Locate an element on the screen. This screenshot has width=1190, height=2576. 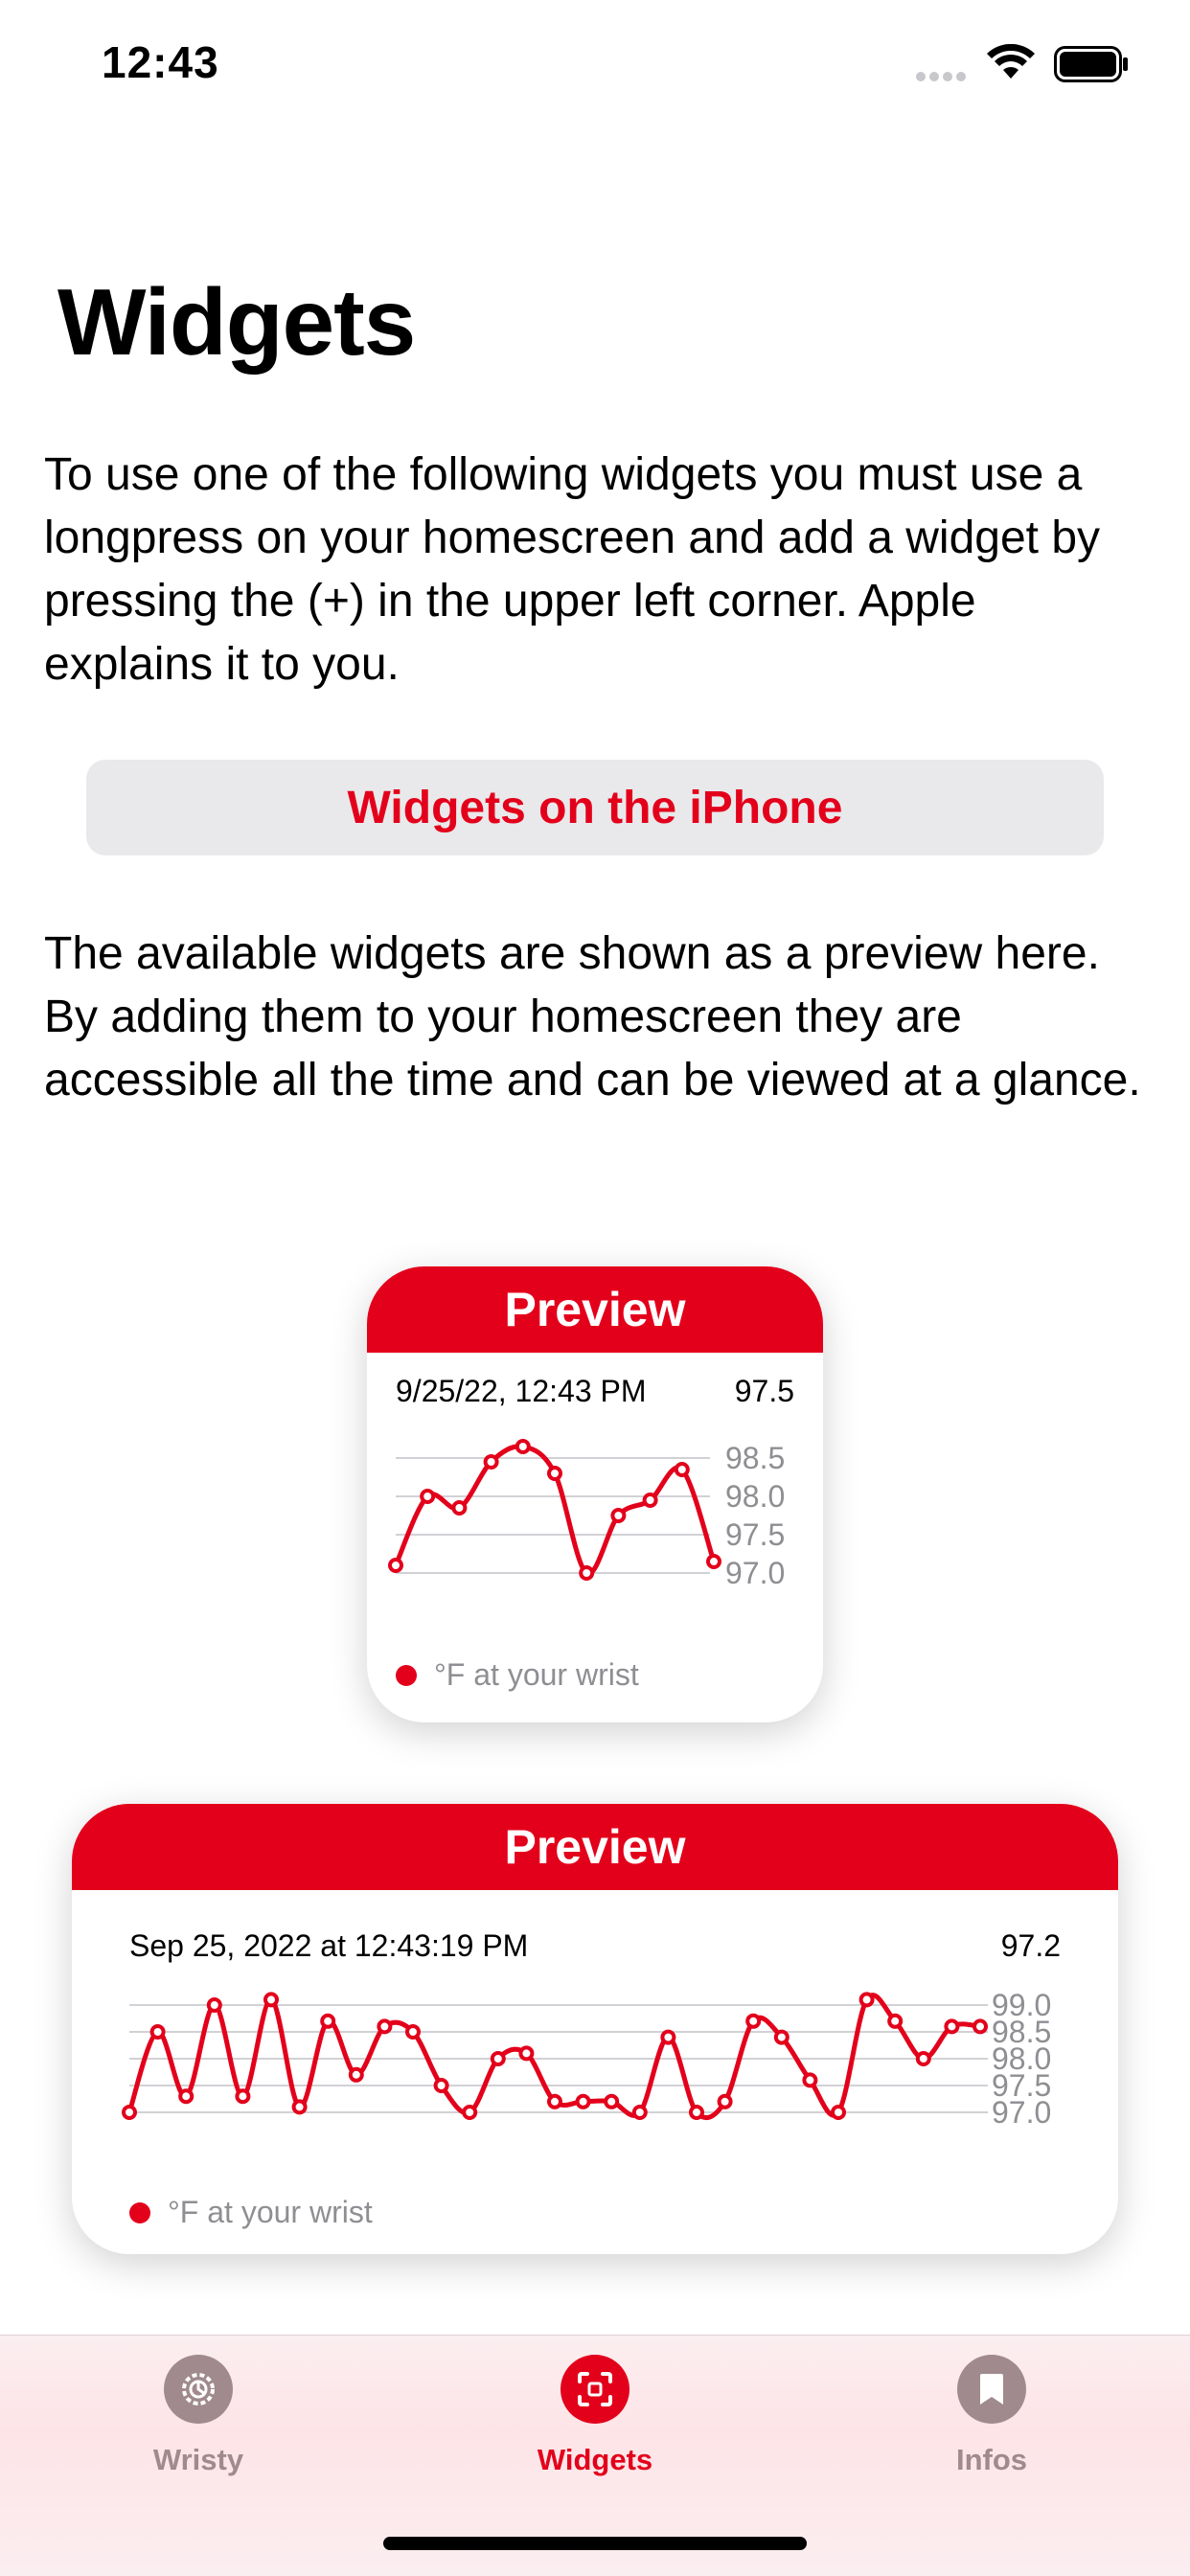
home-indicator is located at coordinates (595, 2543).